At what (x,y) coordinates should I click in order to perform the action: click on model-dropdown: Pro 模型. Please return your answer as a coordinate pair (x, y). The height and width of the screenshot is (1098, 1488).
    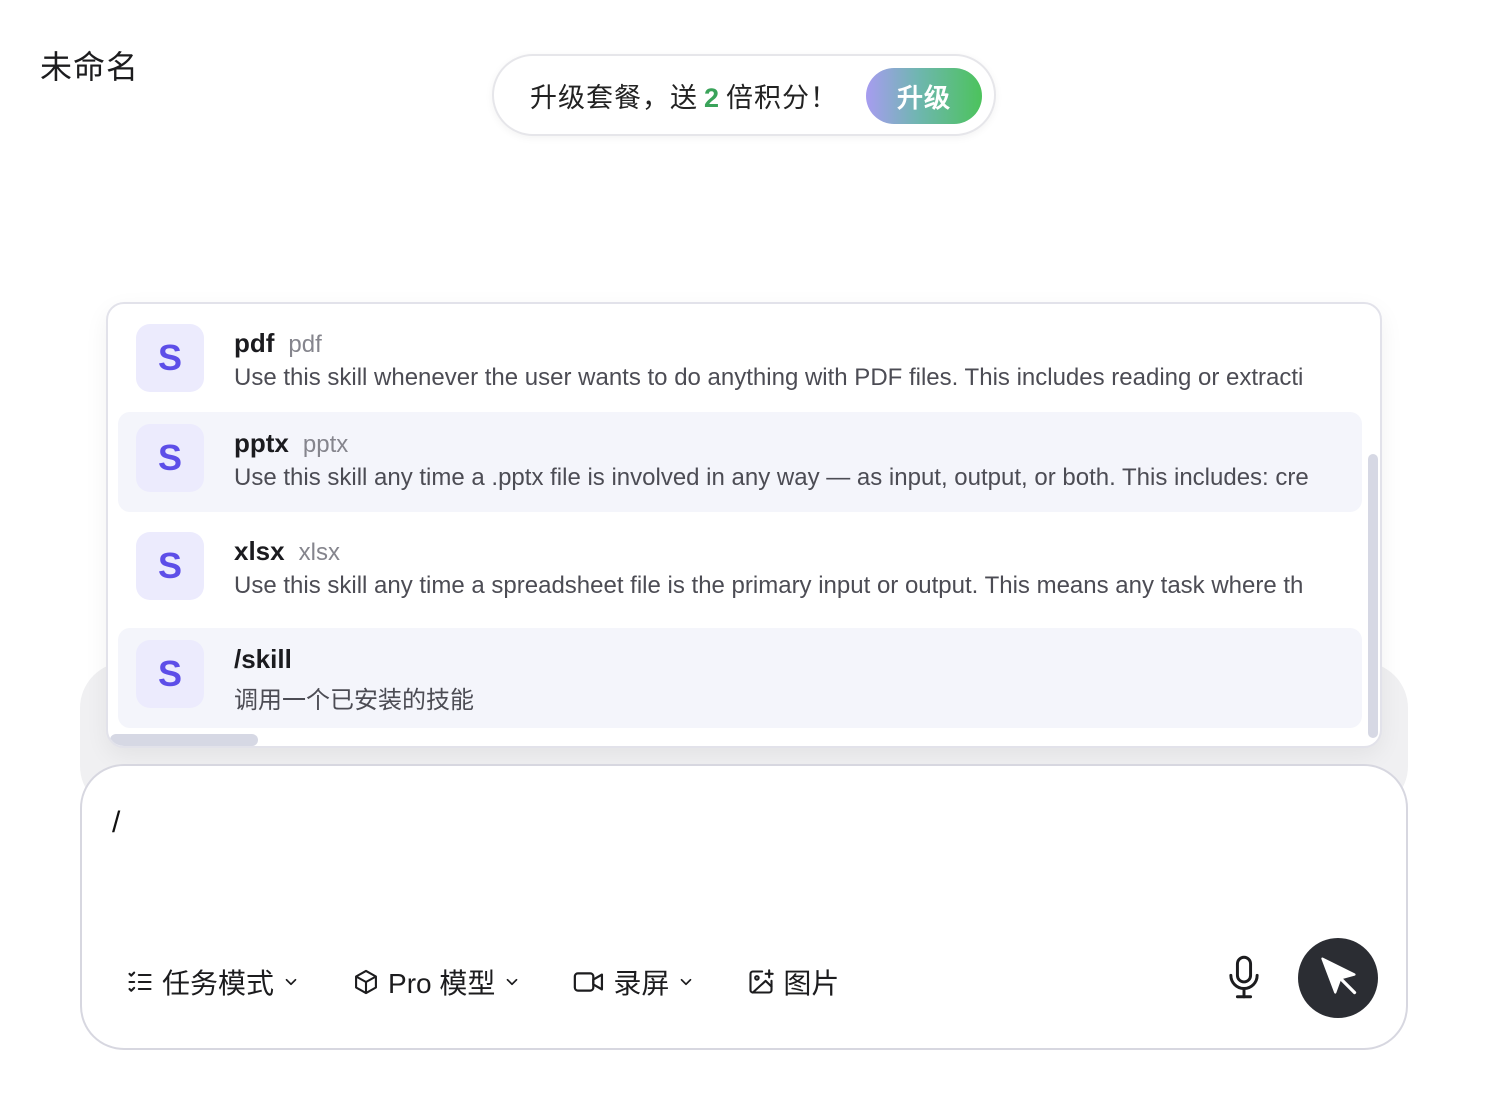
    Looking at the image, I should click on (436, 982).